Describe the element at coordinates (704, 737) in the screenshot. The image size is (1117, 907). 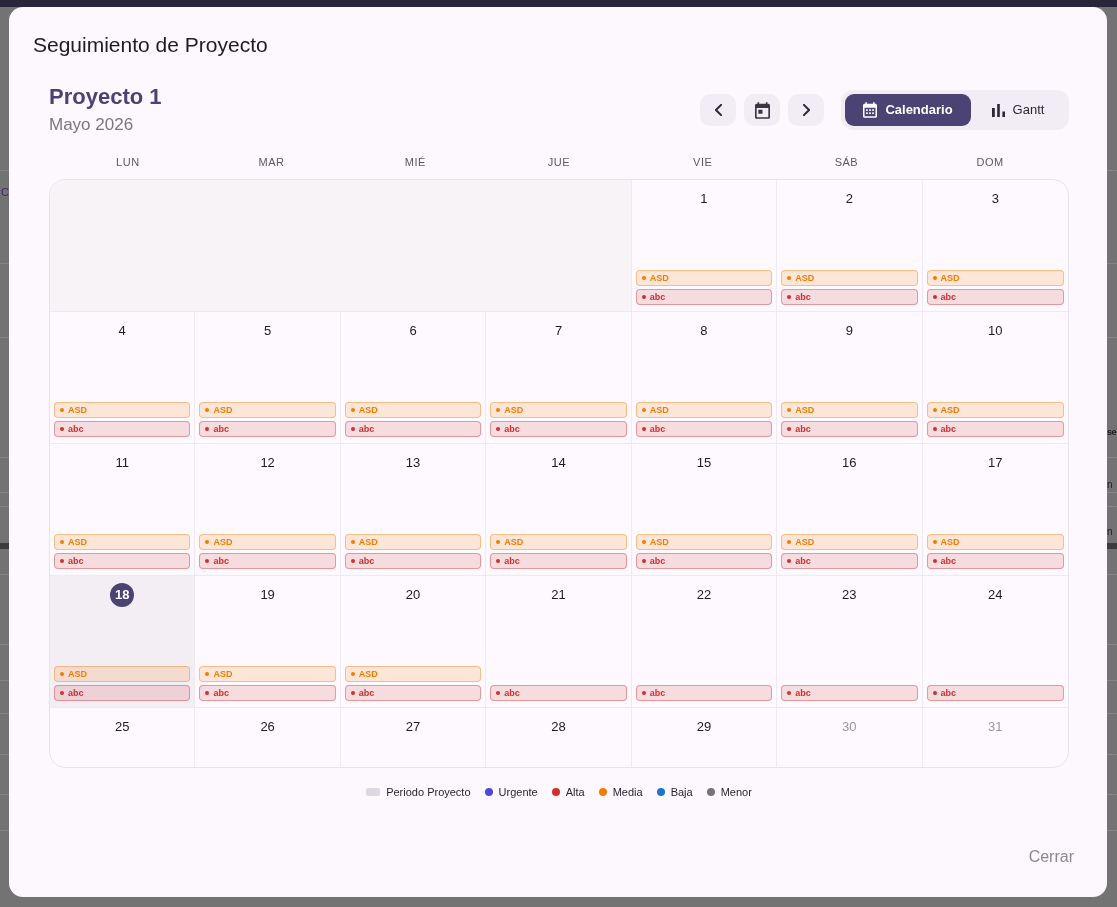
I see `day-cell: 29` at that location.